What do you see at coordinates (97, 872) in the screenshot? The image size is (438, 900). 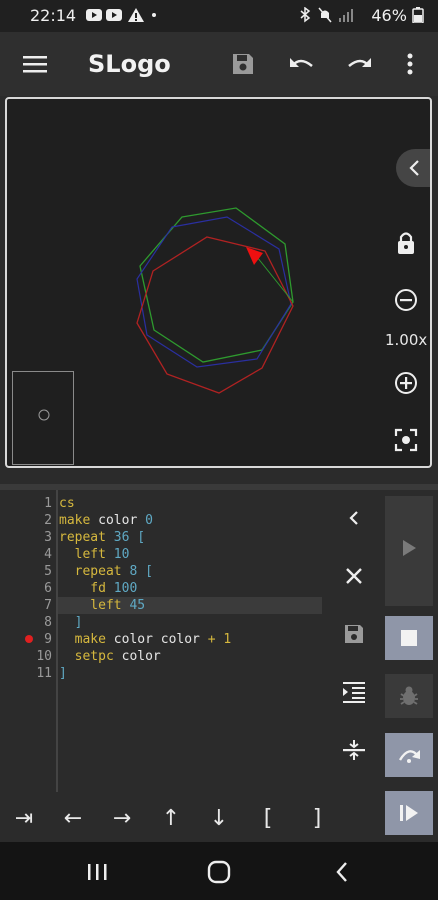 I see `recent-apps-icon` at bounding box center [97, 872].